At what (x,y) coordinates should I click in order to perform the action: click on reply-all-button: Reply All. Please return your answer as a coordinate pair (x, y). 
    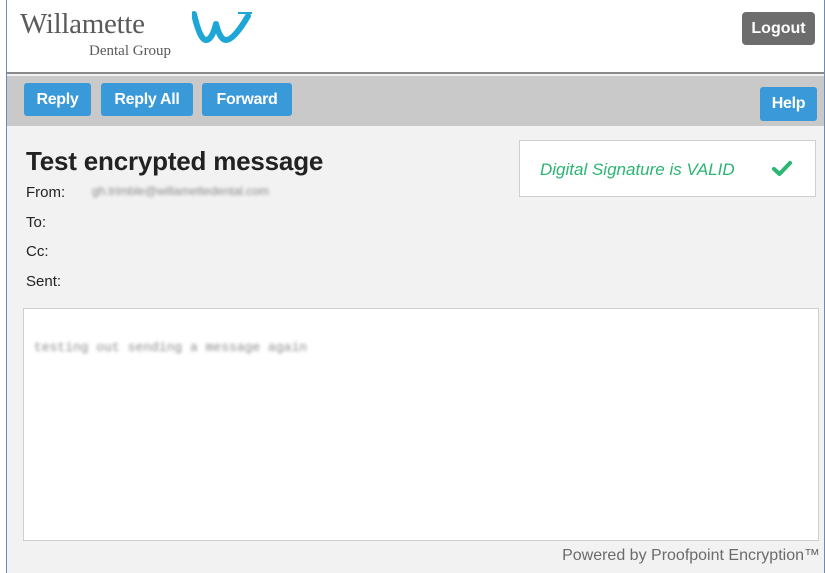
    Looking at the image, I should click on (147, 99).